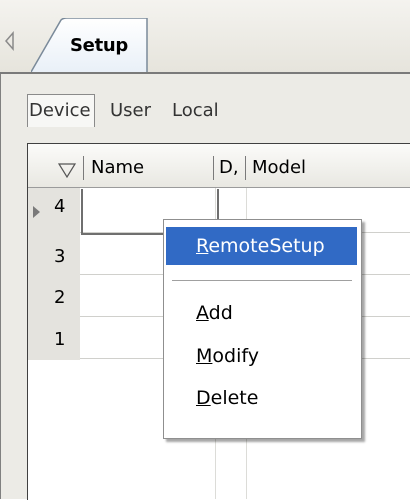  What do you see at coordinates (130, 110) in the screenshot?
I see `subtab-user: User` at bounding box center [130, 110].